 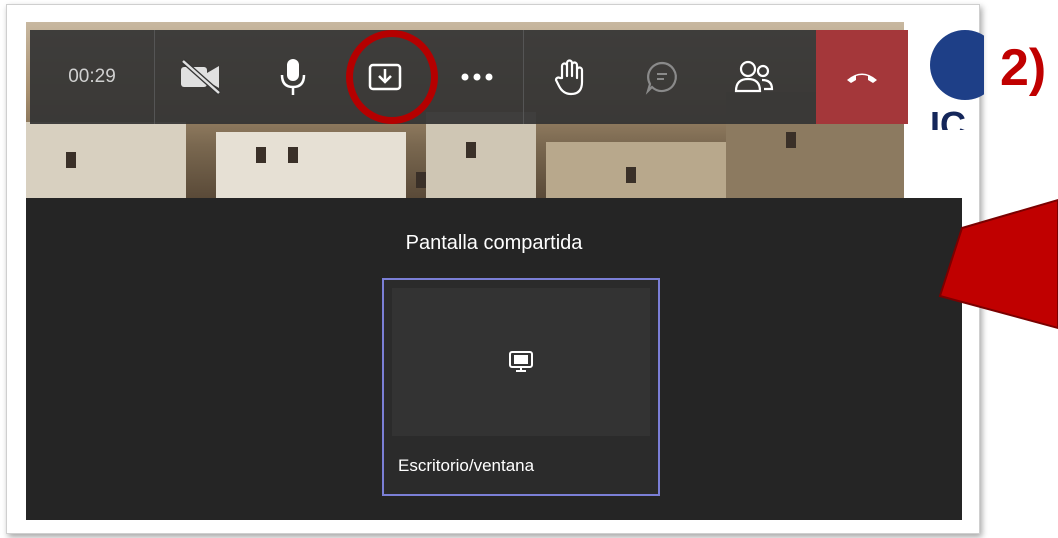 I want to click on hang-up-icon, so click(x=862, y=78).